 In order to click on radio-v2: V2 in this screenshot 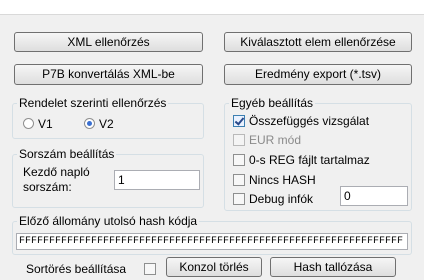, I will do `click(99, 124)`.